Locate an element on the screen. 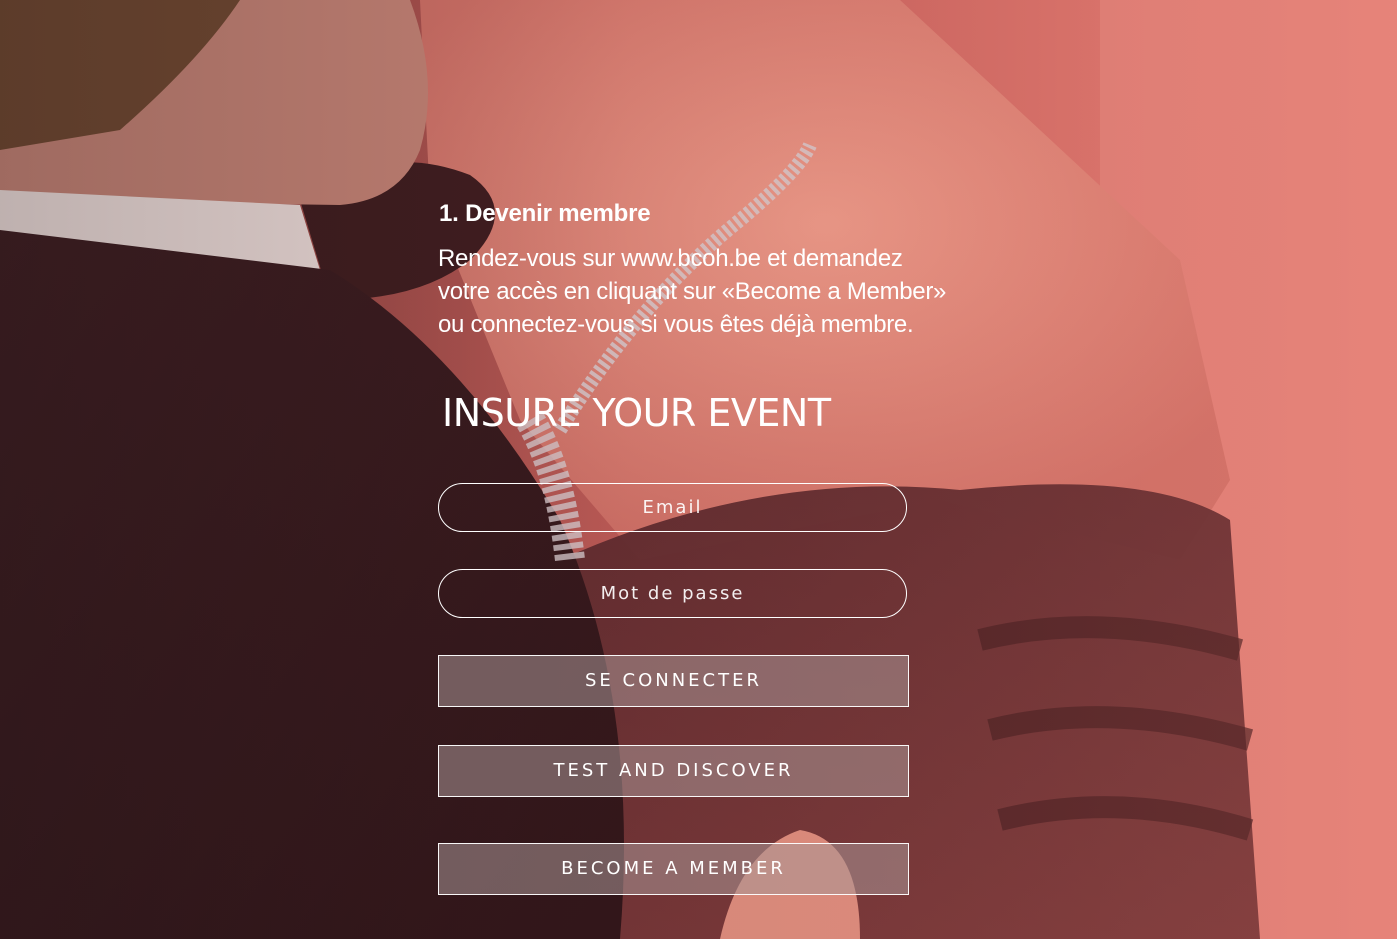 The image size is (1397, 939). email-field is located at coordinates (672, 507).